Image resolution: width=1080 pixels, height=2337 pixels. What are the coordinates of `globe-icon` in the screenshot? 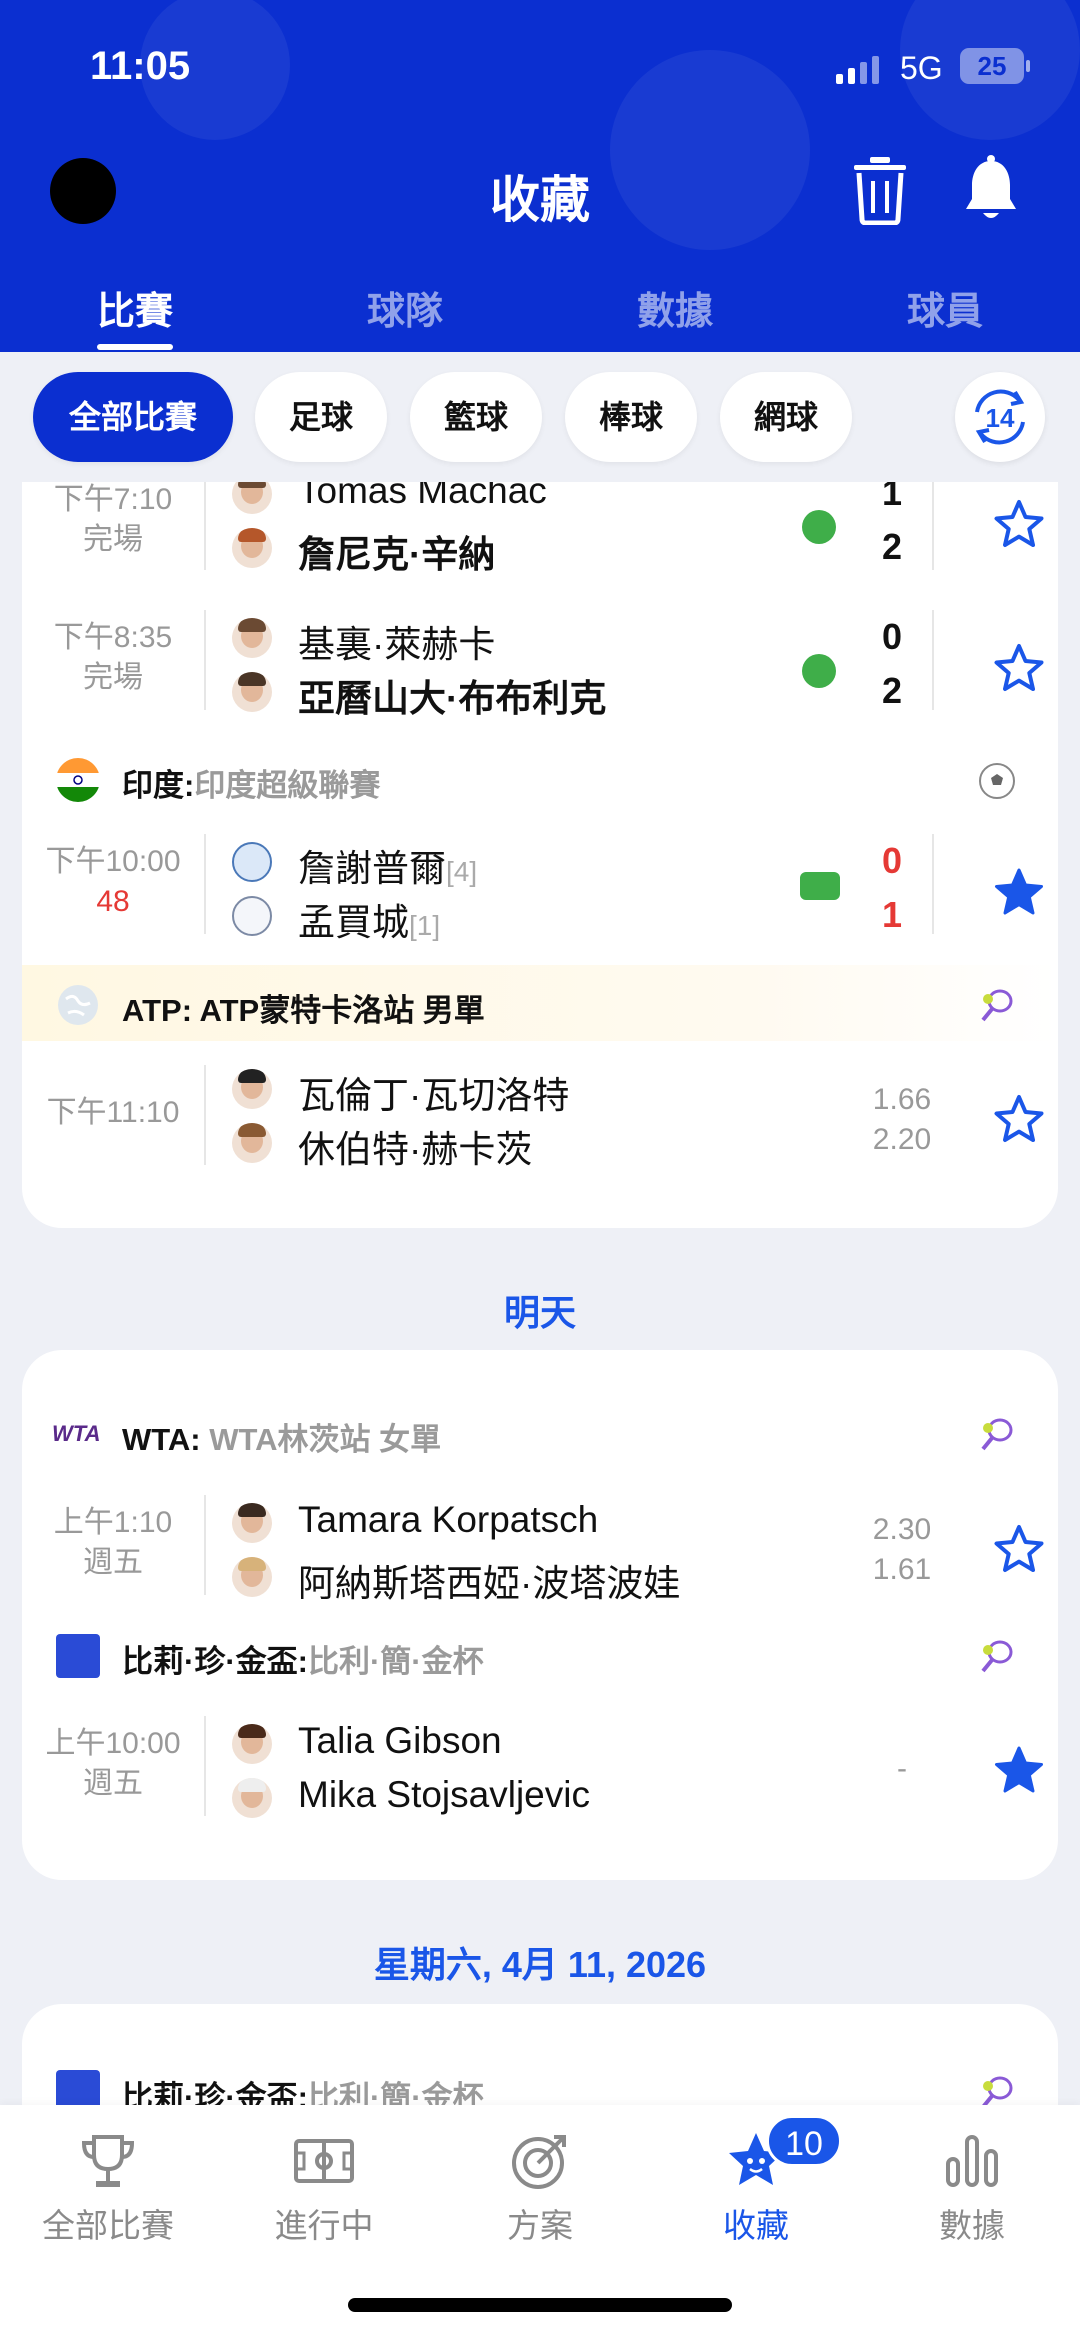 It's located at (78, 1005).